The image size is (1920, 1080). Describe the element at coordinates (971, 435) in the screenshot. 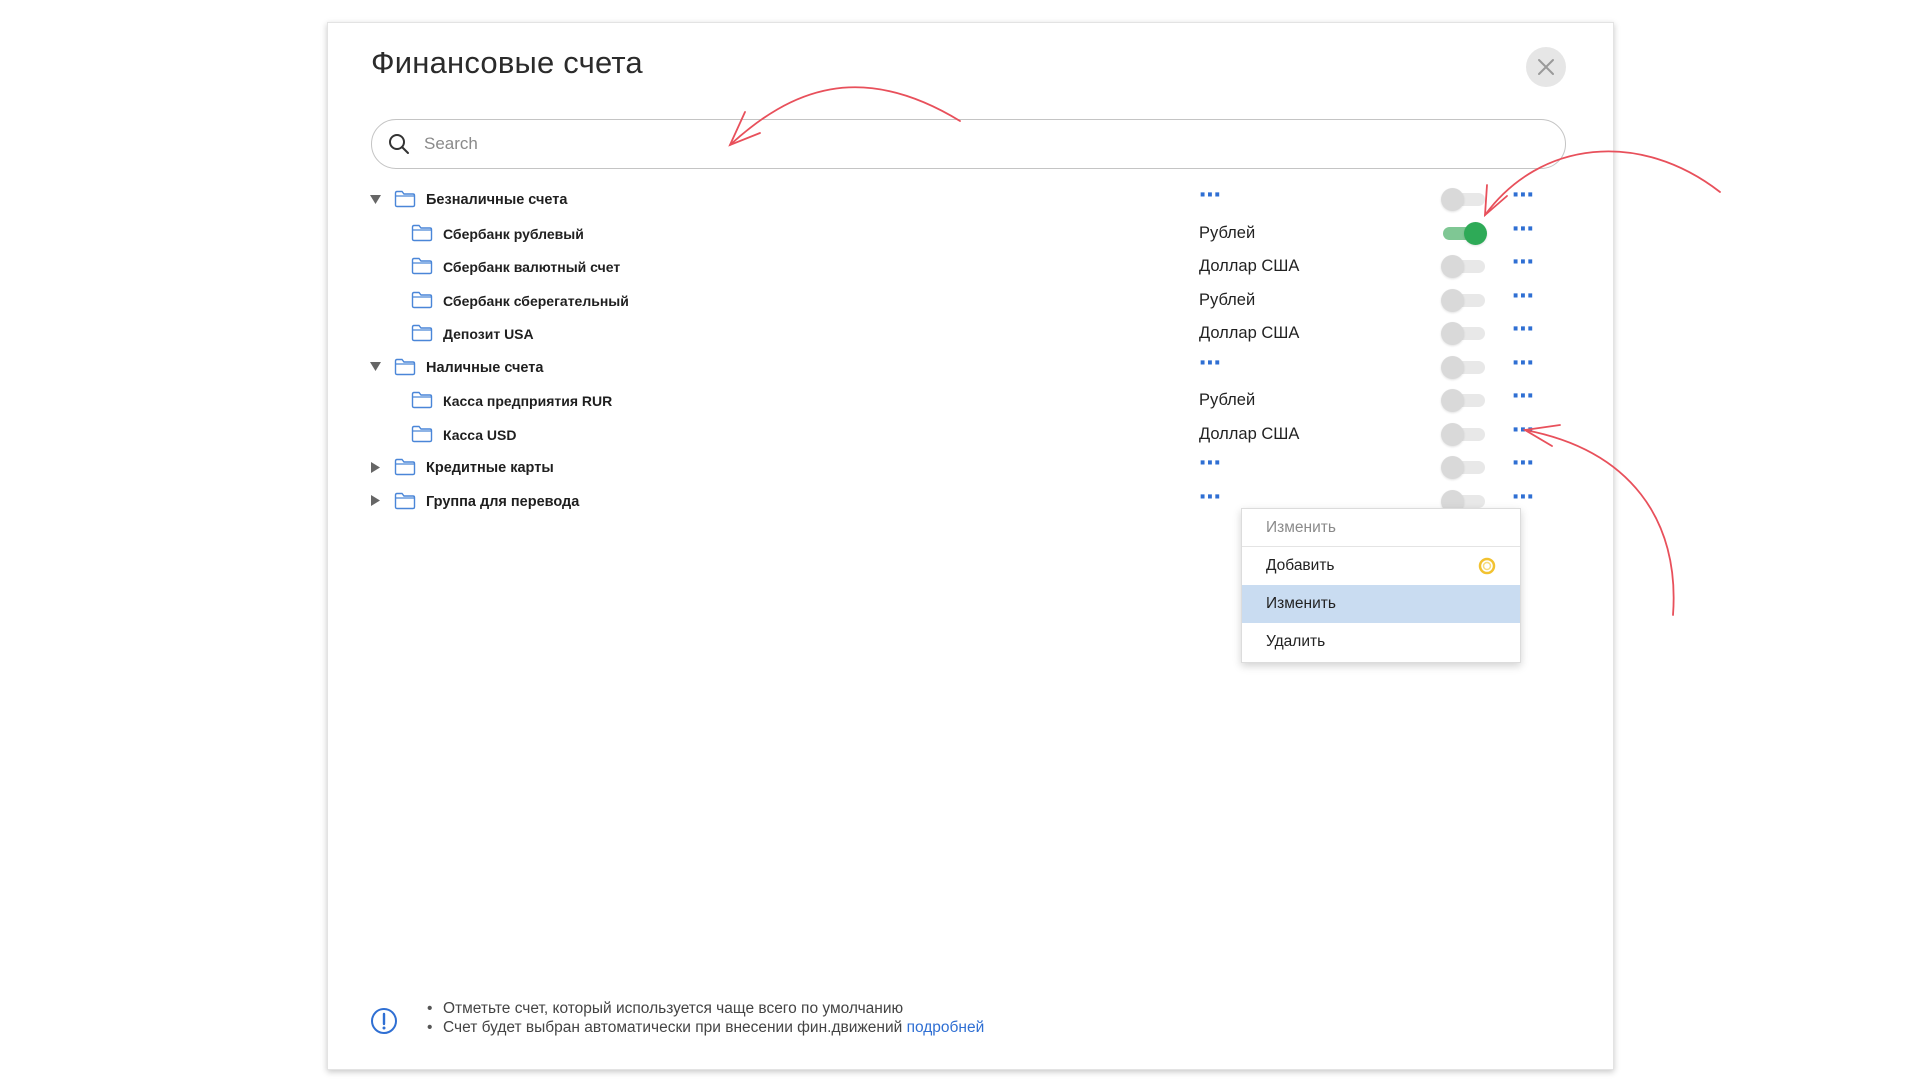

I see `tree-account-row: Касса USD Доллар США ⋯` at that location.